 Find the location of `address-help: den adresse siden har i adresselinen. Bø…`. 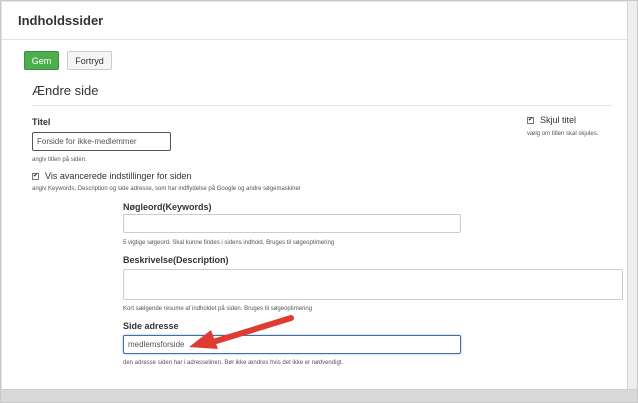

address-help: den adresse siden har i adresselinen. Bø… is located at coordinates (233, 363).